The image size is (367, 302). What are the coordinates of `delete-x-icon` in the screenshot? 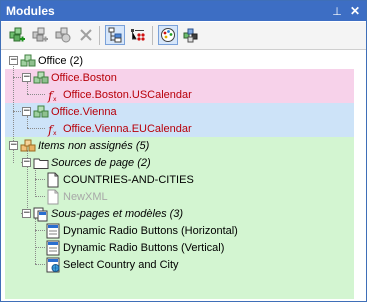 It's located at (86, 35).